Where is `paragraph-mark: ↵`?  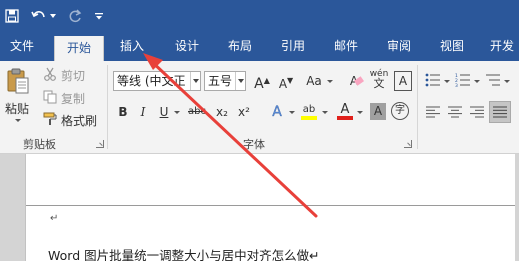
paragraph-mark: ↵ is located at coordinates (54, 218).